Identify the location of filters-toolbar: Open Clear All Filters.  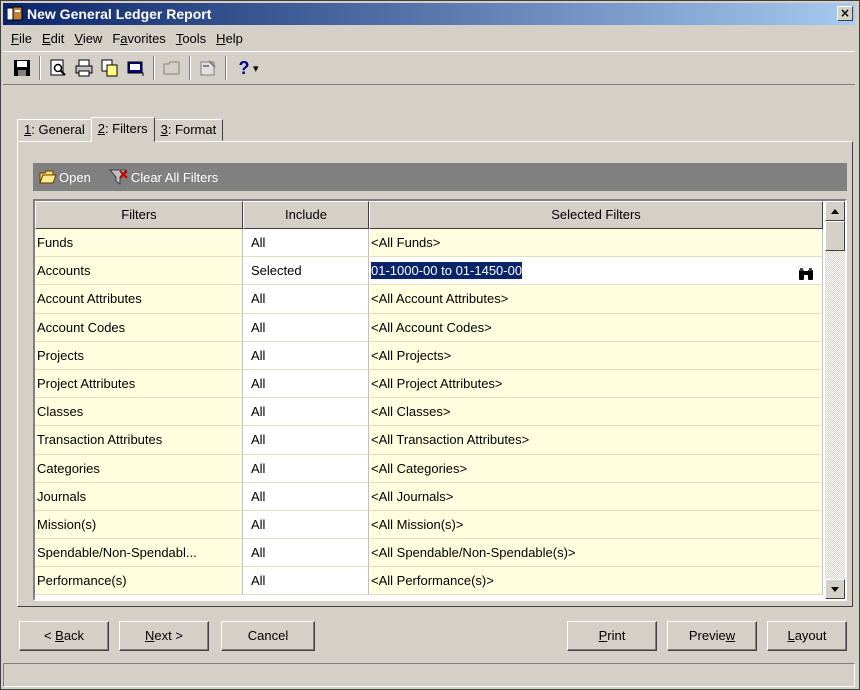
(440, 177).